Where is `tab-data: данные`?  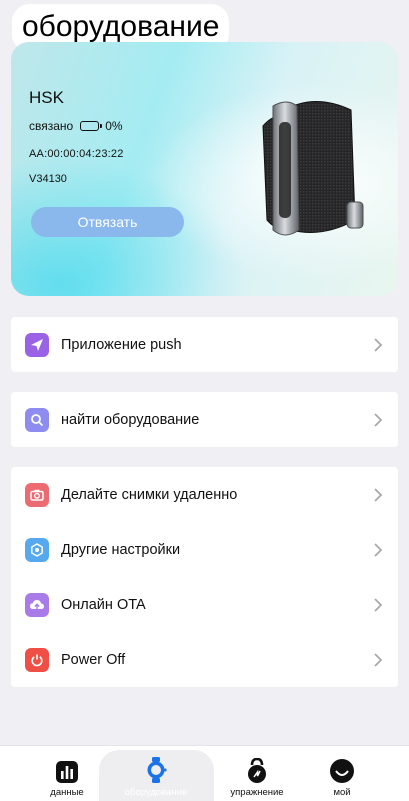 tab-data: данные is located at coordinates (67, 773).